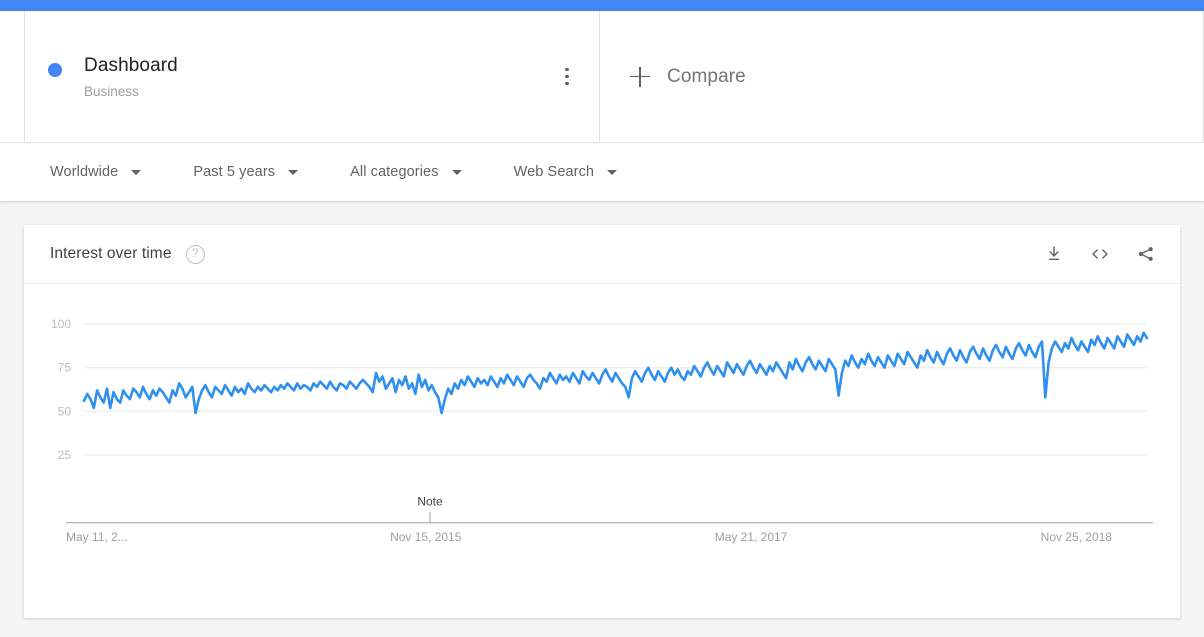 Image resolution: width=1204 pixels, height=637 pixels. I want to click on download-icon, so click(1054, 254).